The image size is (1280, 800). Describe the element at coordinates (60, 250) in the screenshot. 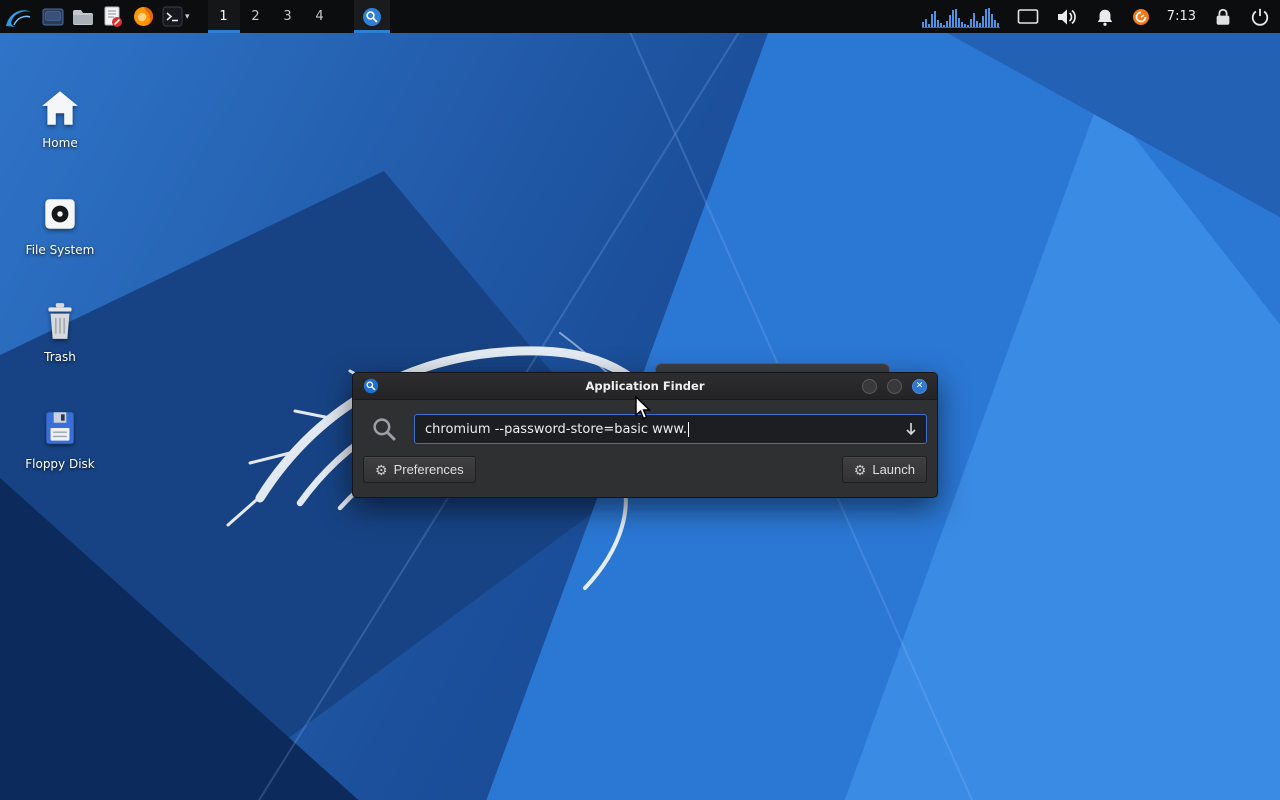

I see `desktop-icon-label: File System` at that location.